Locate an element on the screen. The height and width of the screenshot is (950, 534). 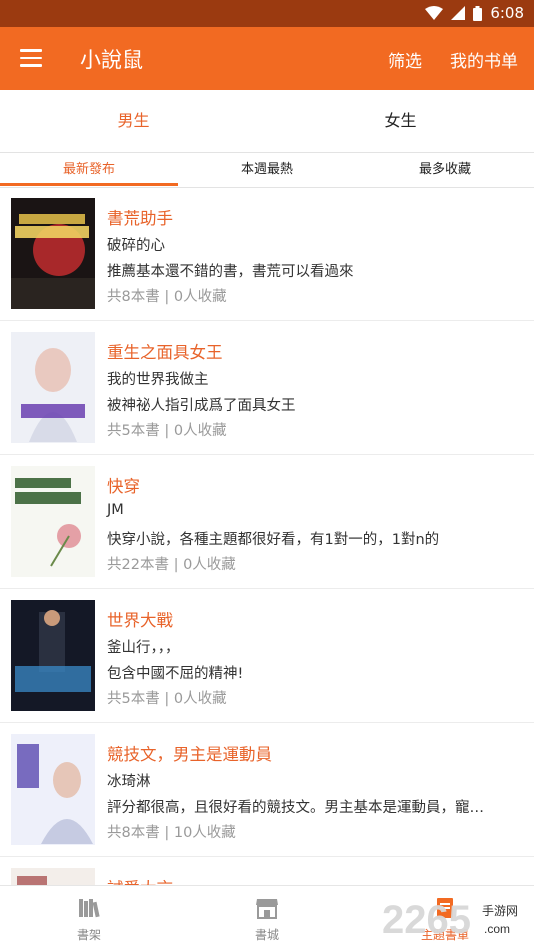
booklist-description: 包含中國不屈的精神! is located at coordinates (175, 674).